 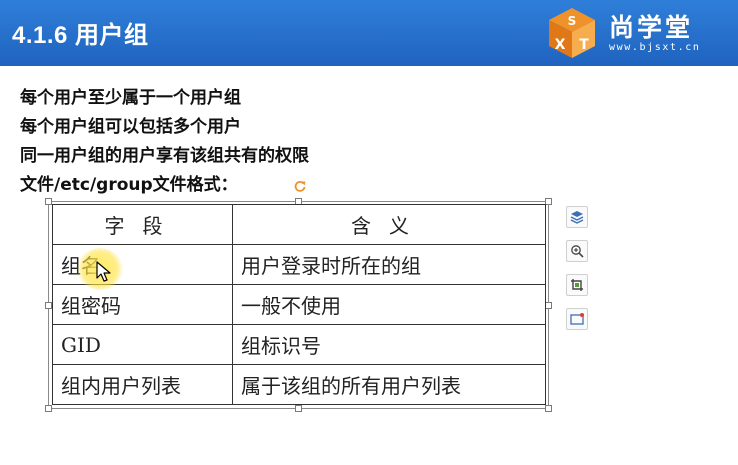 I want to click on layers-icon, so click(x=577, y=217).